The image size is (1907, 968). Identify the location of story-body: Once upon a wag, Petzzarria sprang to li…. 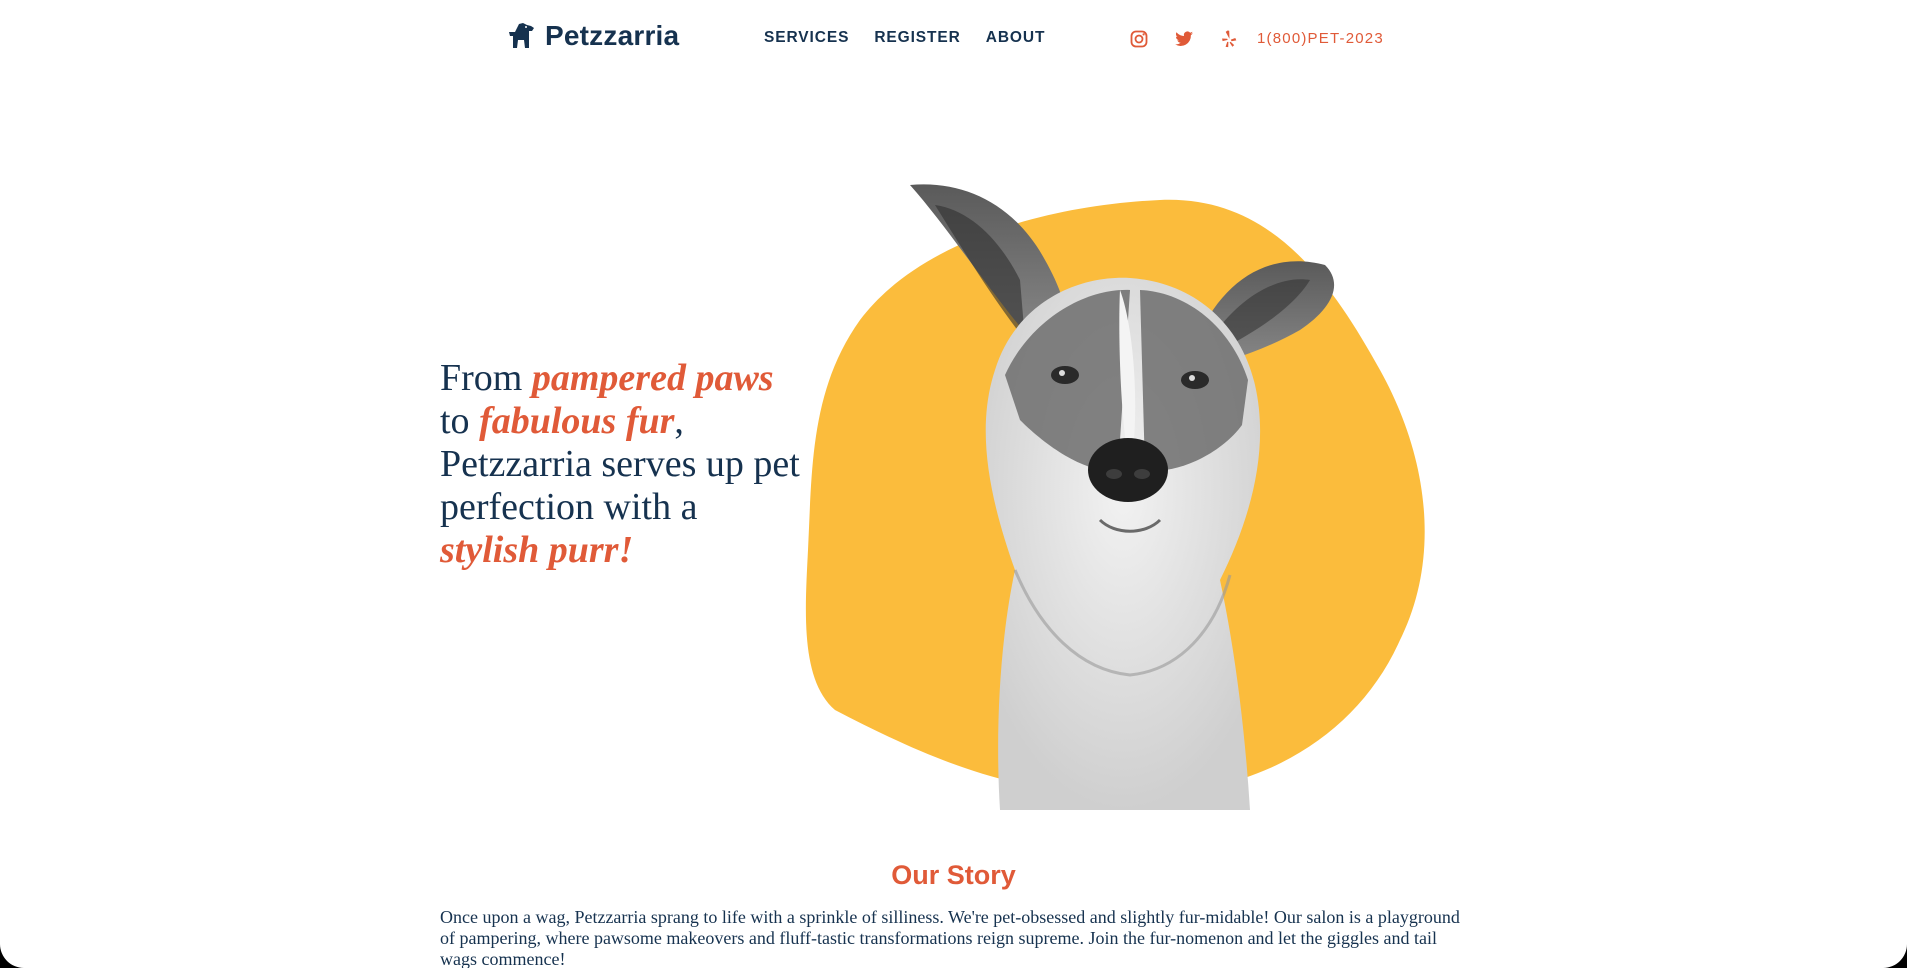
(950, 937).